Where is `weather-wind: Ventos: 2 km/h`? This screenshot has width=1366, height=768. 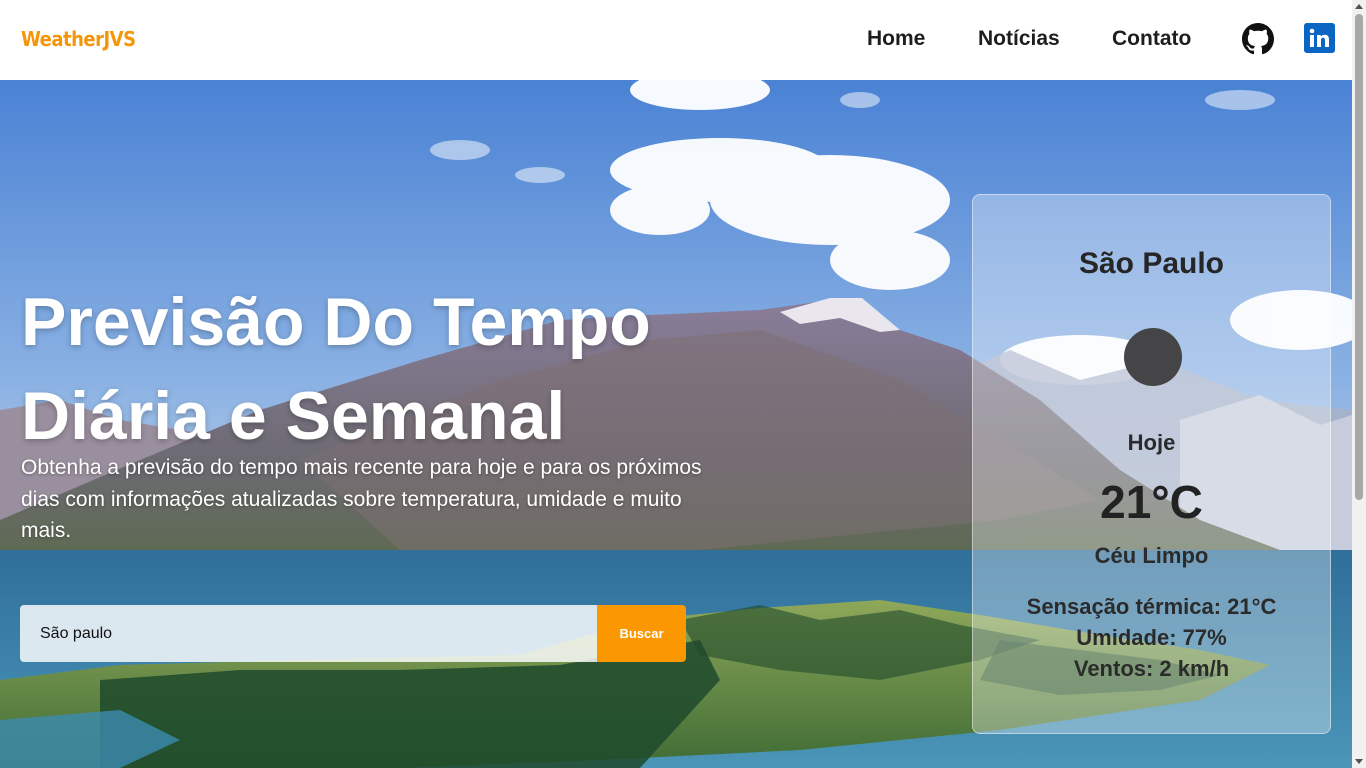 weather-wind: Ventos: 2 km/h is located at coordinates (1151, 668).